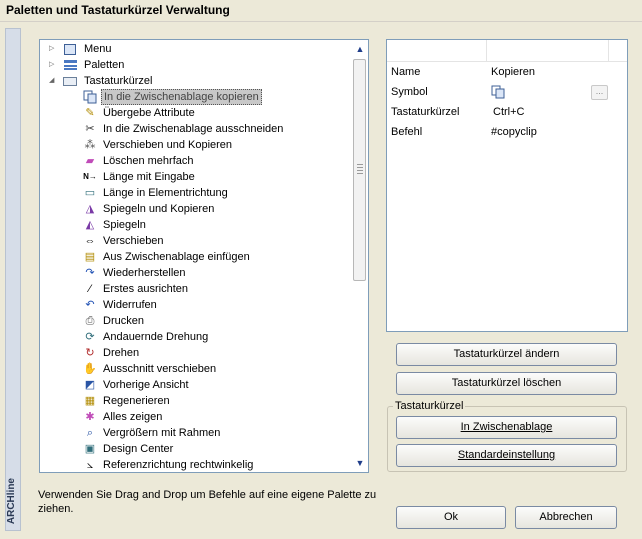 Image resolution: width=642 pixels, height=539 pixels. I want to click on tree-item-label: Design Center, so click(138, 449).